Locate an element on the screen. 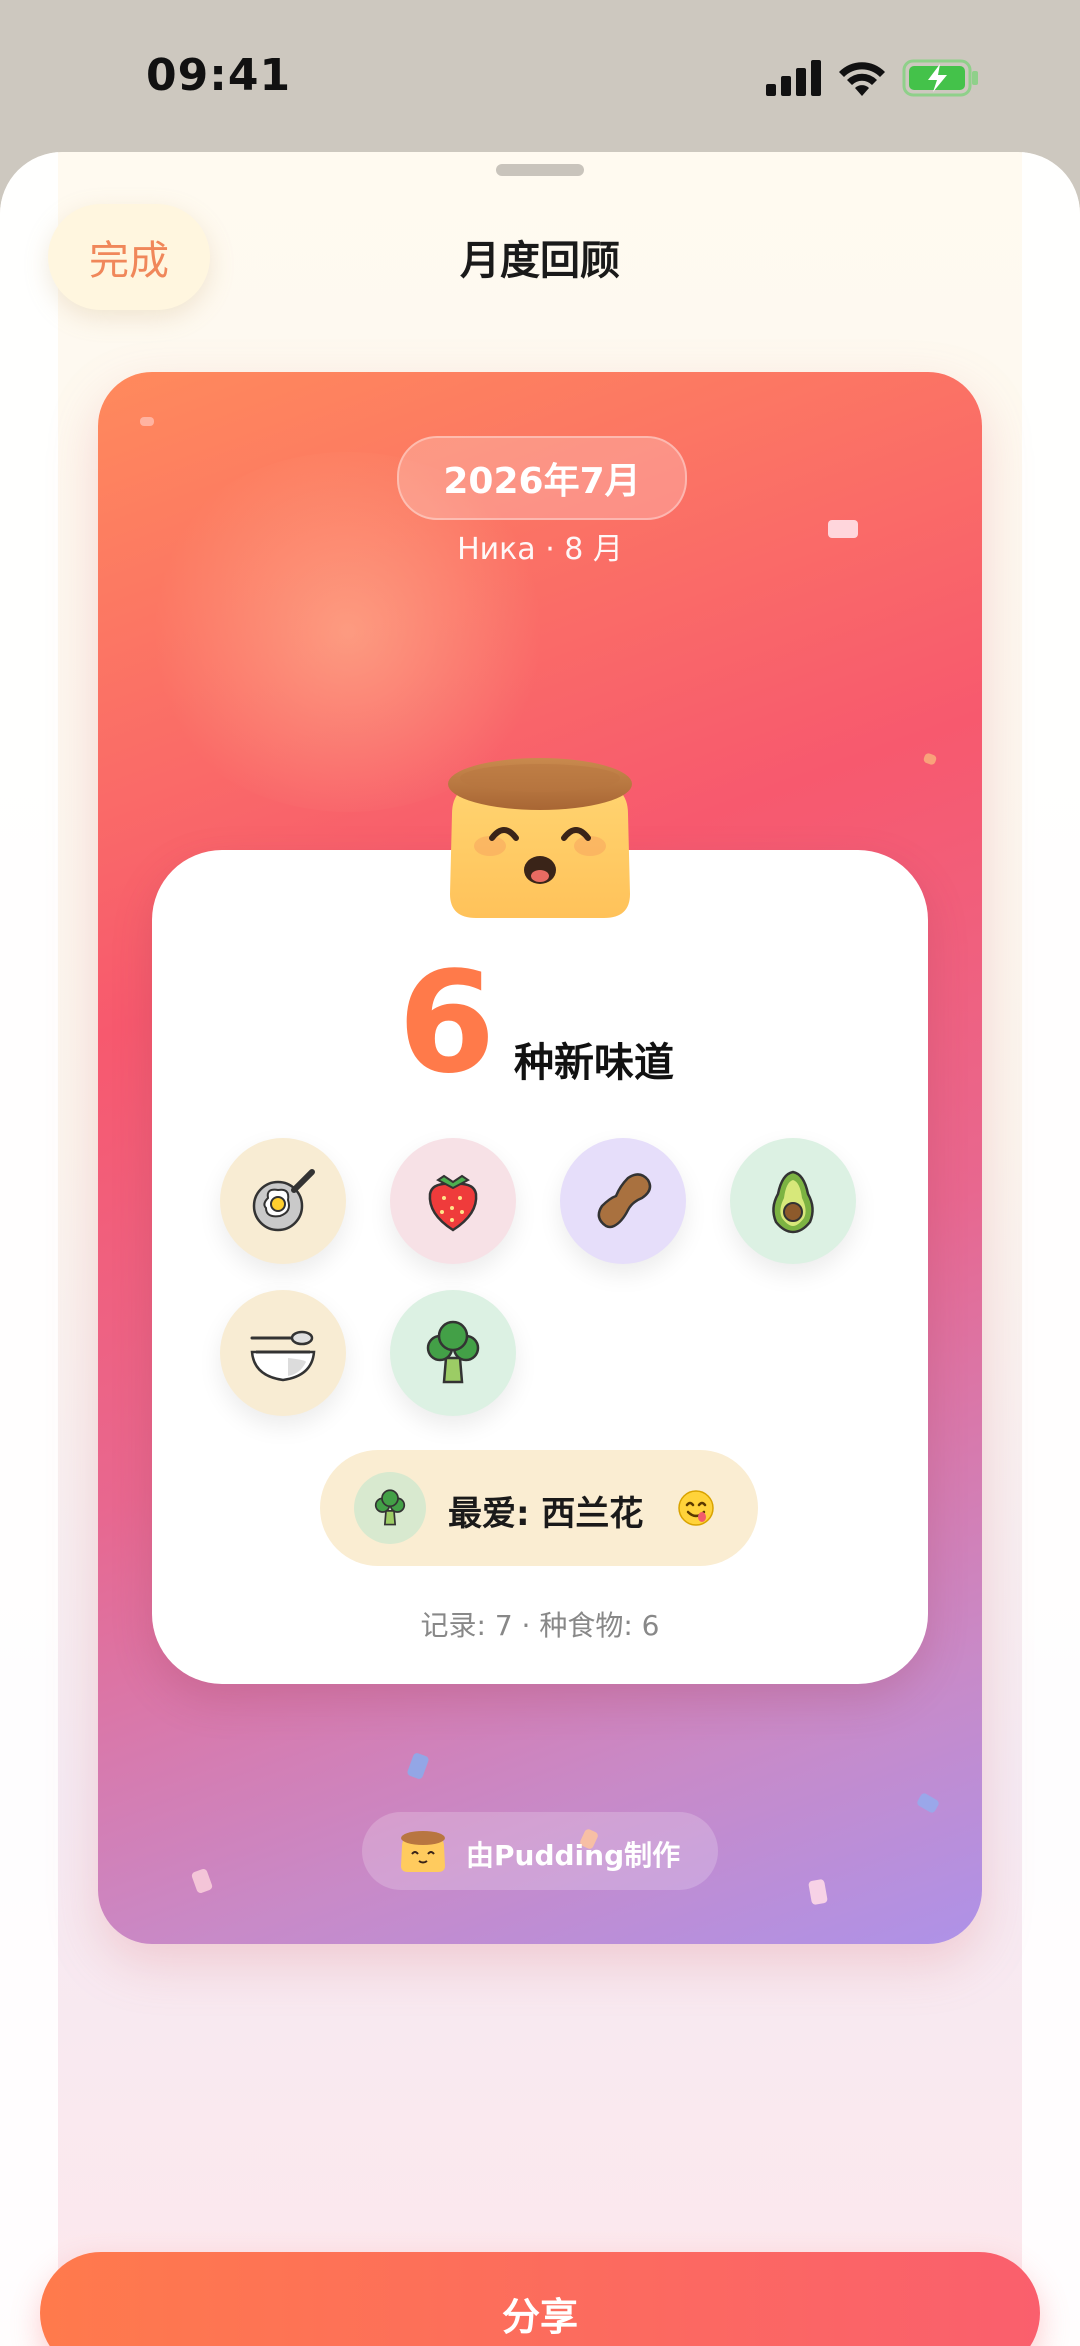  made-by-badge: 由Pudding制作 is located at coordinates (540, 1851).